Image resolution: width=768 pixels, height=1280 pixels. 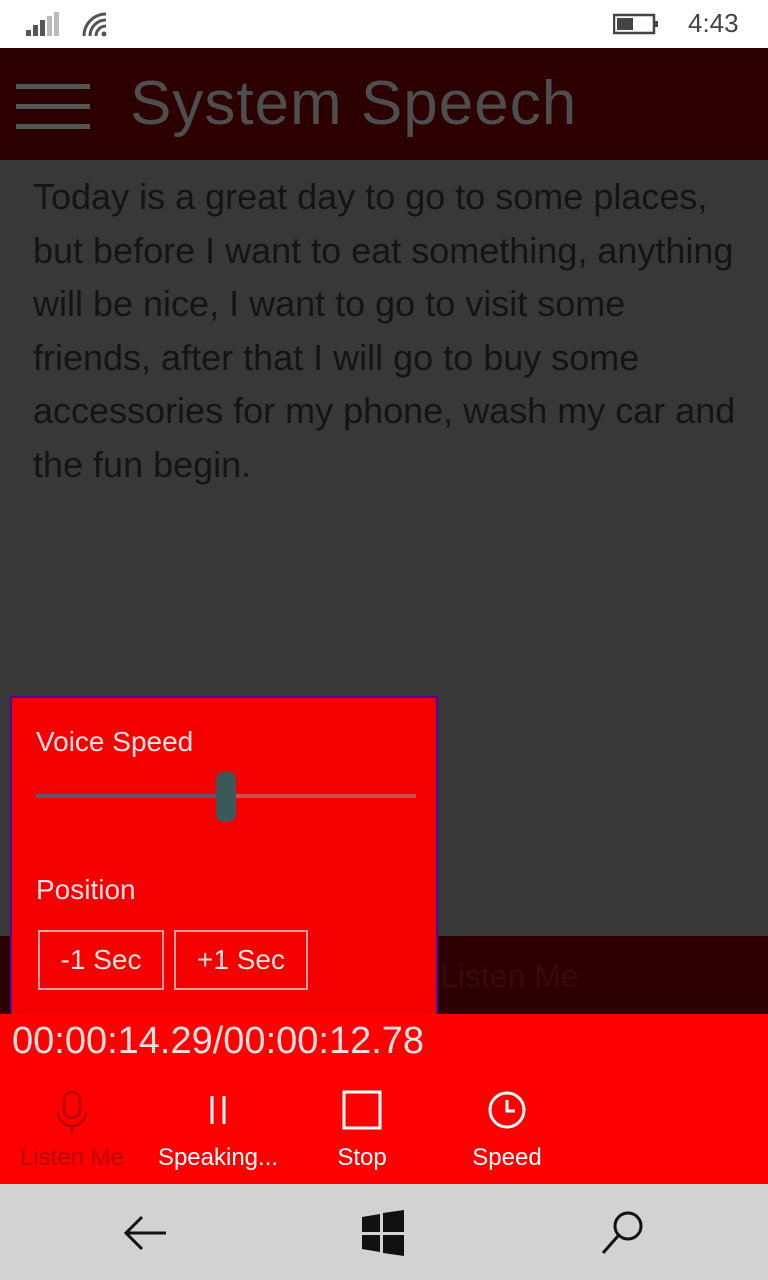 I want to click on pause-icon, so click(x=218, y=1110).